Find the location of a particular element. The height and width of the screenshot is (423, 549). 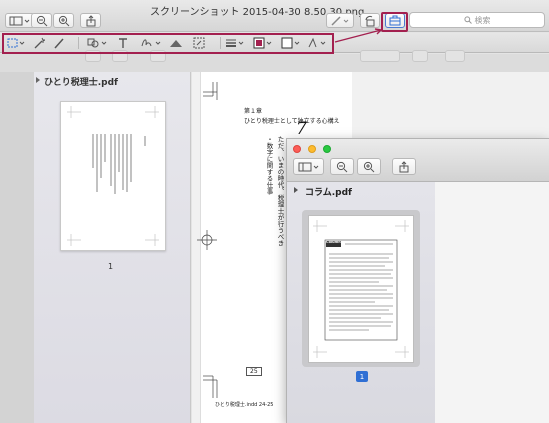

w2-sidebar-toggle-button is located at coordinates (308, 166).